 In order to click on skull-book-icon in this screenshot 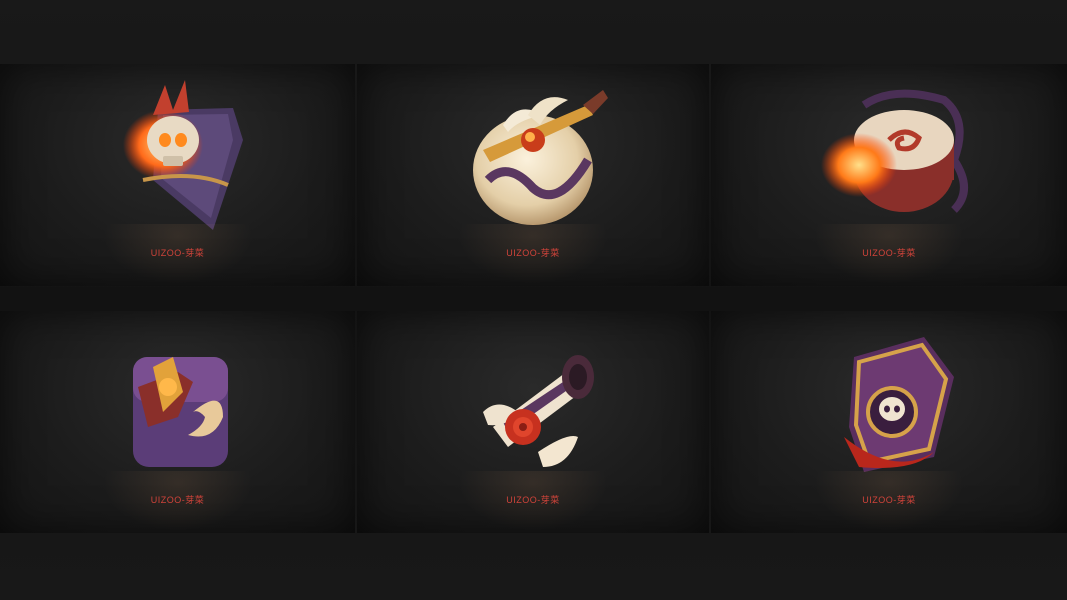, I will do `click(899, 404)`.